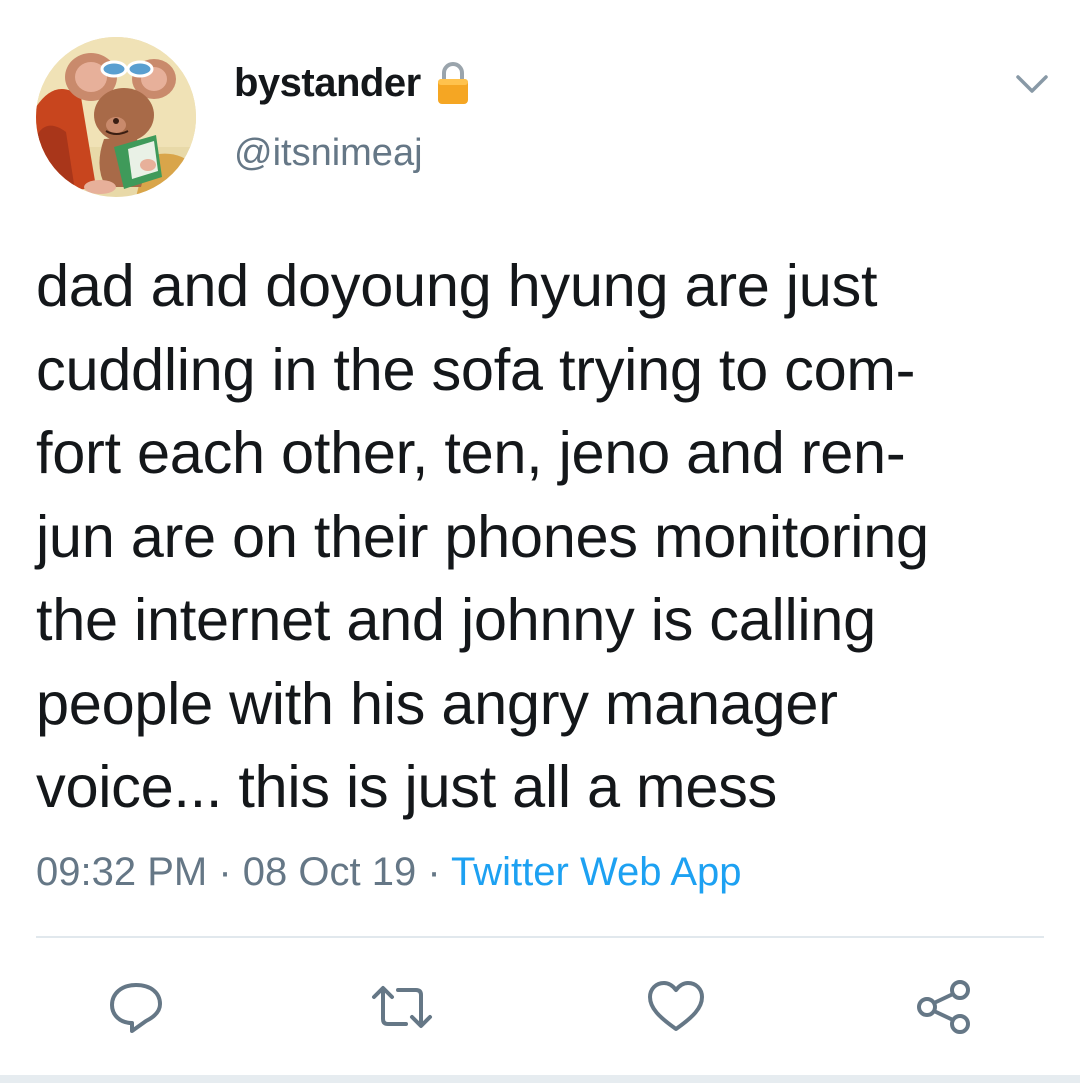  I want to click on avatar-image, so click(116, 117).